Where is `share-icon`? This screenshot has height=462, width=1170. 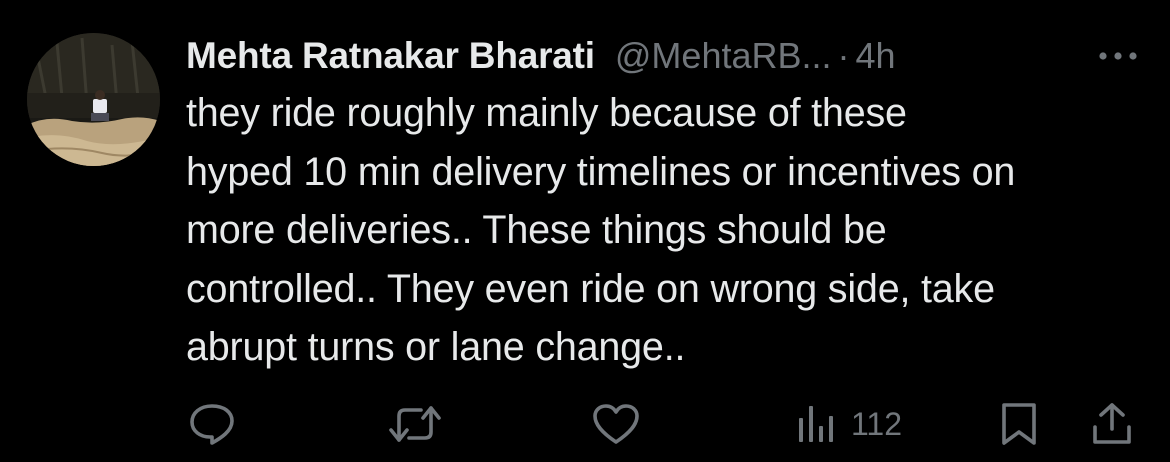 share-icon is located at coordinates (1112, 423).